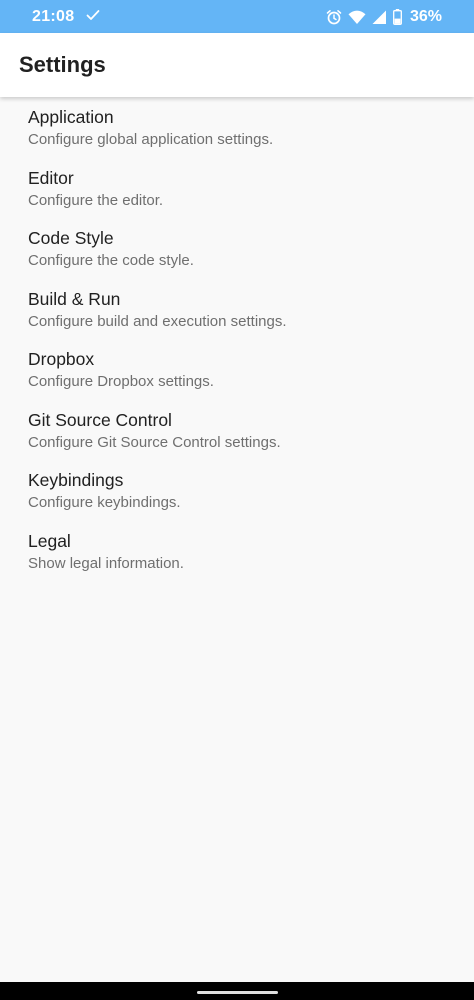 This screenshot has height=1000, width=474. I want to click on settings-item-title: Build & Run, so click(74, 298).